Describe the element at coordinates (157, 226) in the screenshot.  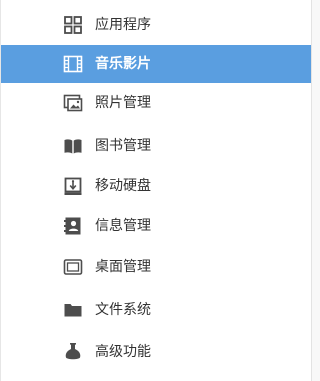
I see `sidebar-item-info: 信息管理` at that location.